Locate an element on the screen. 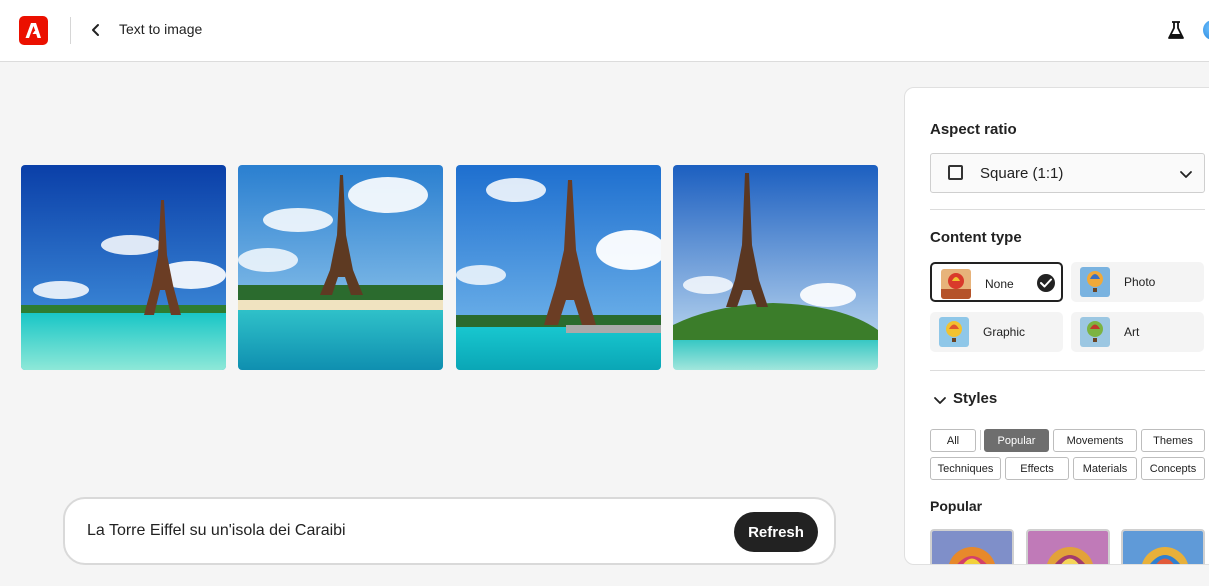 The image size is (1209, 586). content-type-graphic: Graphic is located at coordinates (996, 332).